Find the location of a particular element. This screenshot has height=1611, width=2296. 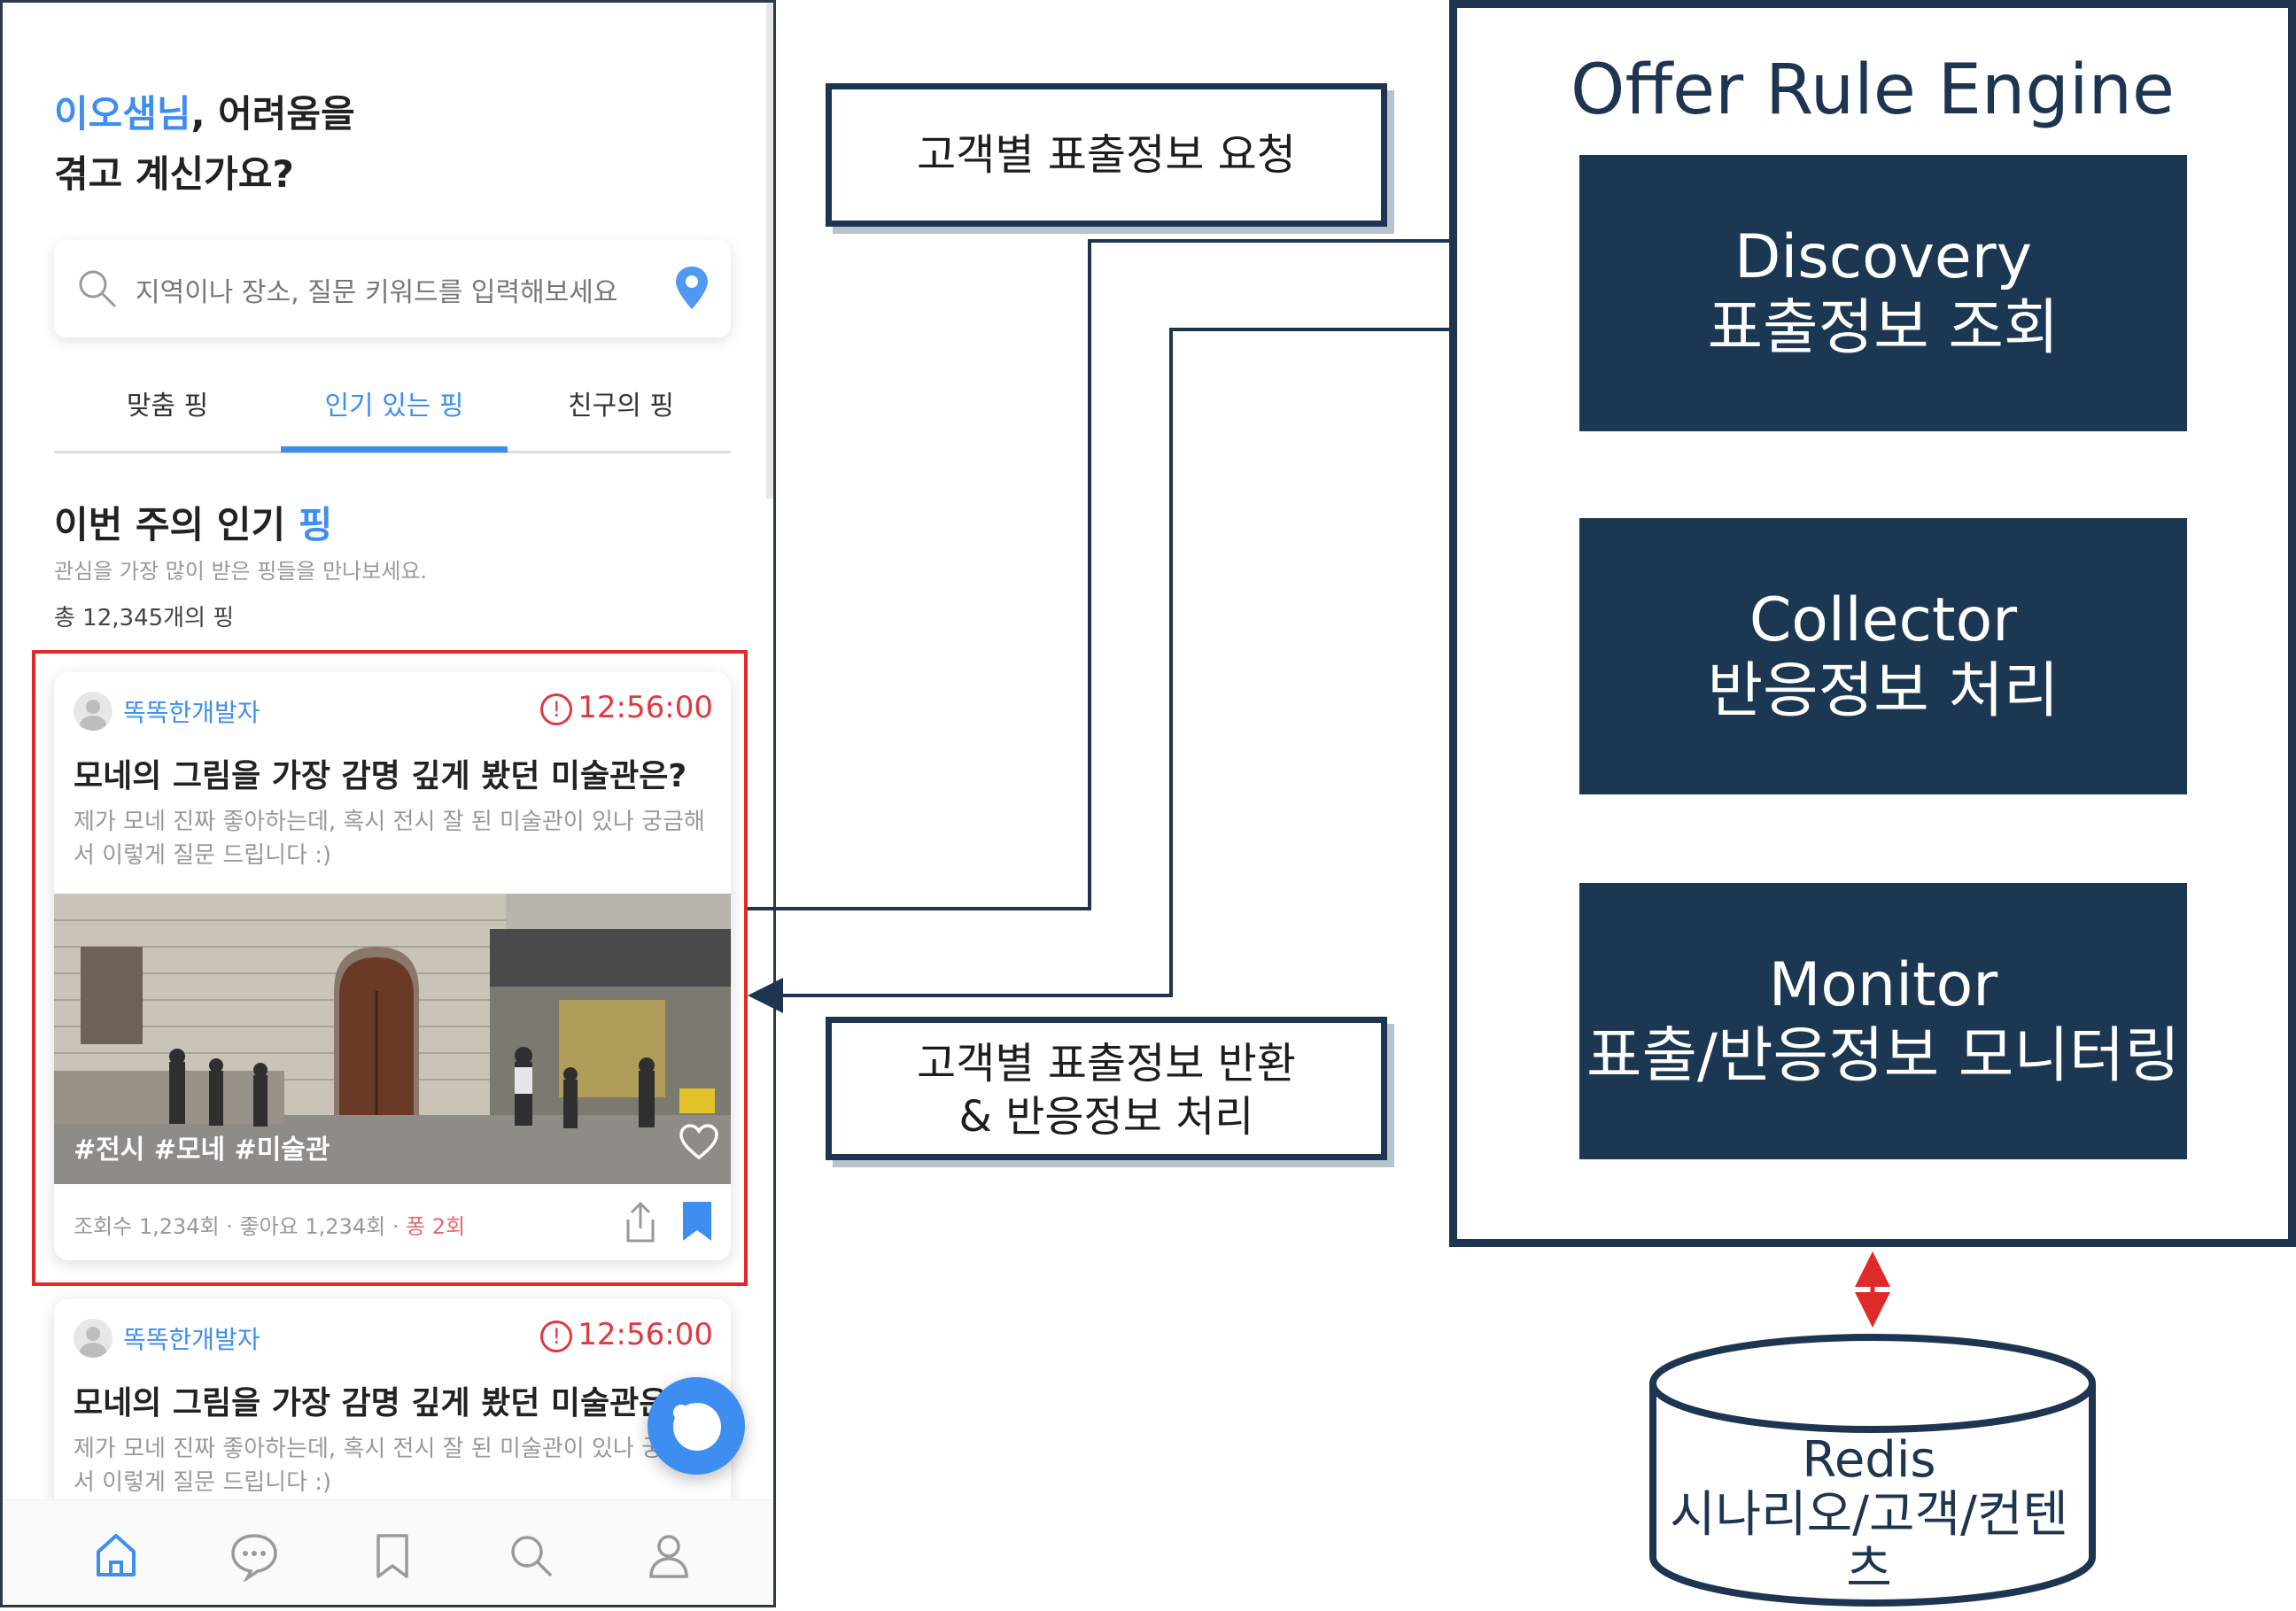

module-name: Monitor is located at coordinates (1883, 985).